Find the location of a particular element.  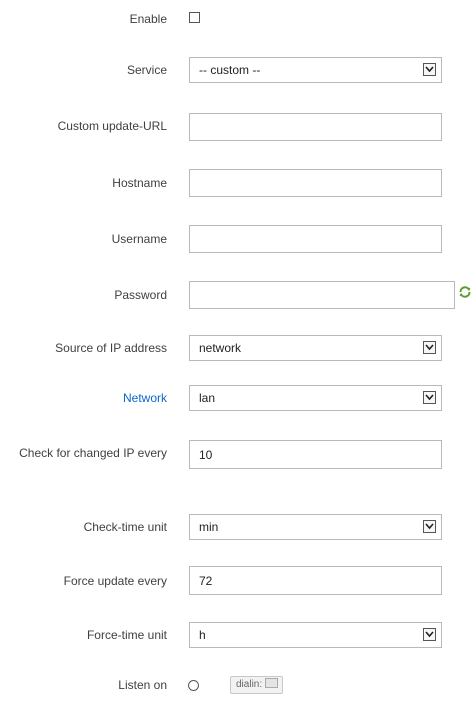

force-unit-select: h is located at coordinates (315, 635).